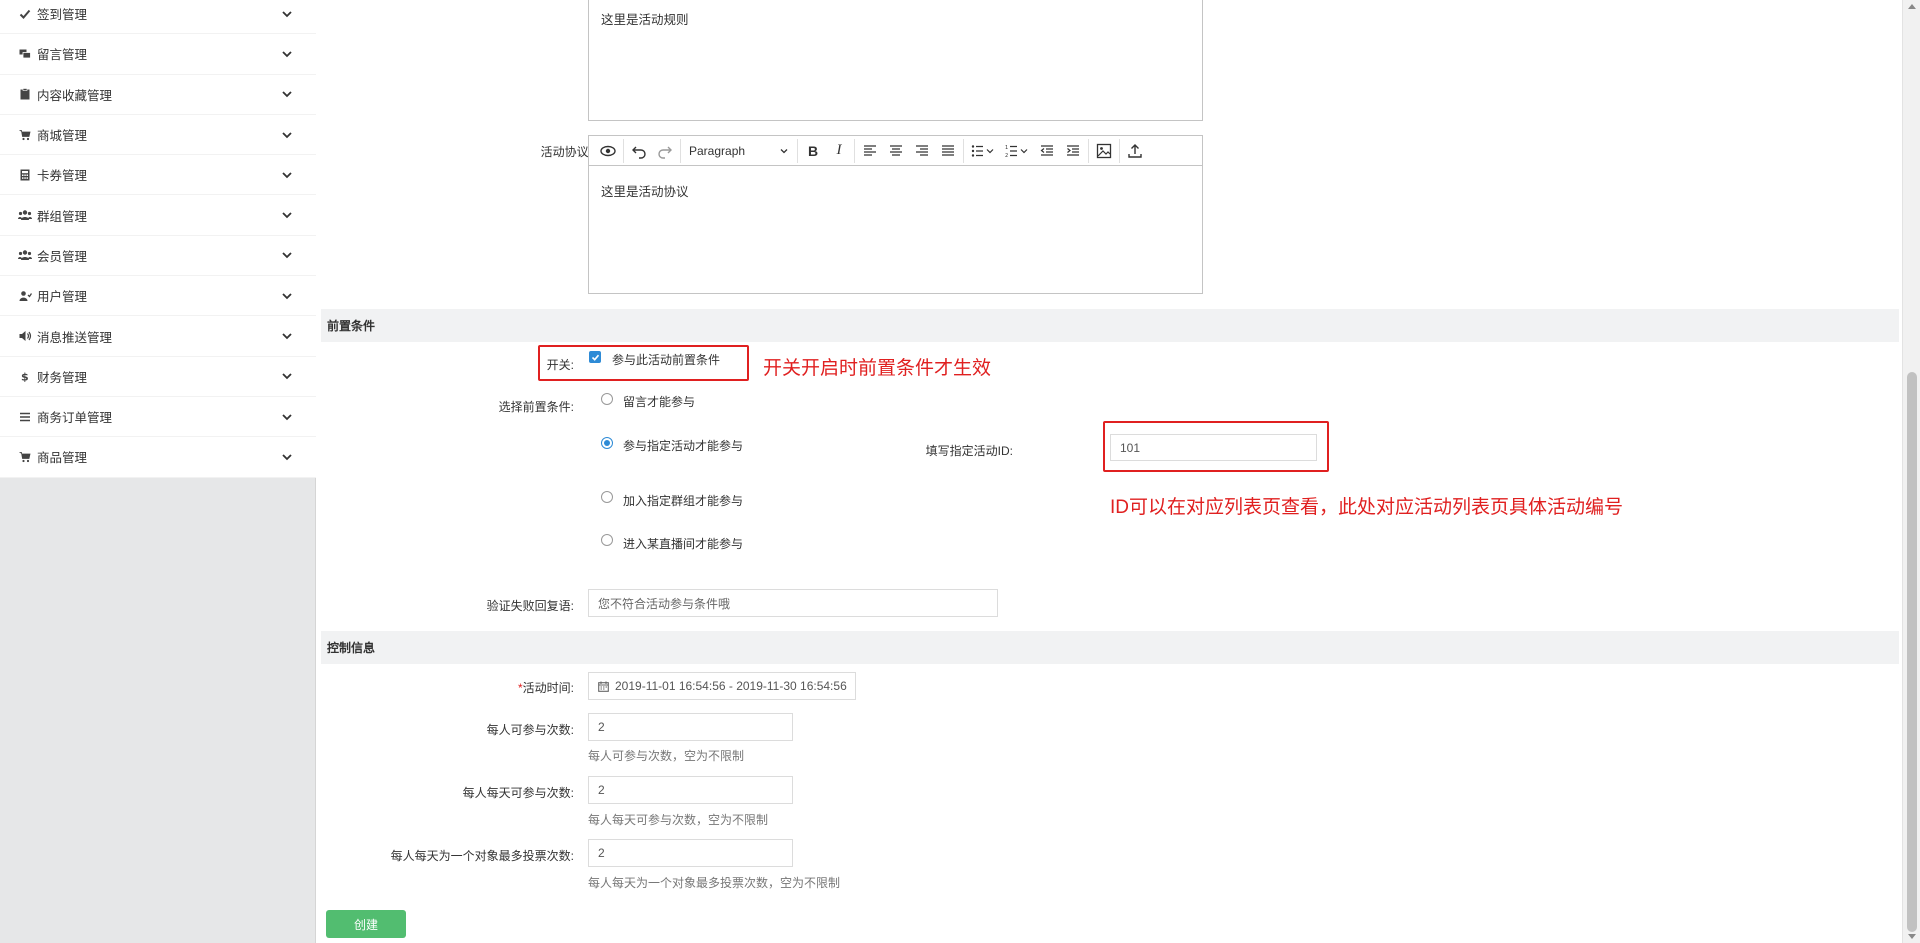 The image size is (1920, 943). Describe the element at coordinates (683, 543) in the screenshot. I see `radio-option-live-label: 进入某直播间才能参与` at that location.